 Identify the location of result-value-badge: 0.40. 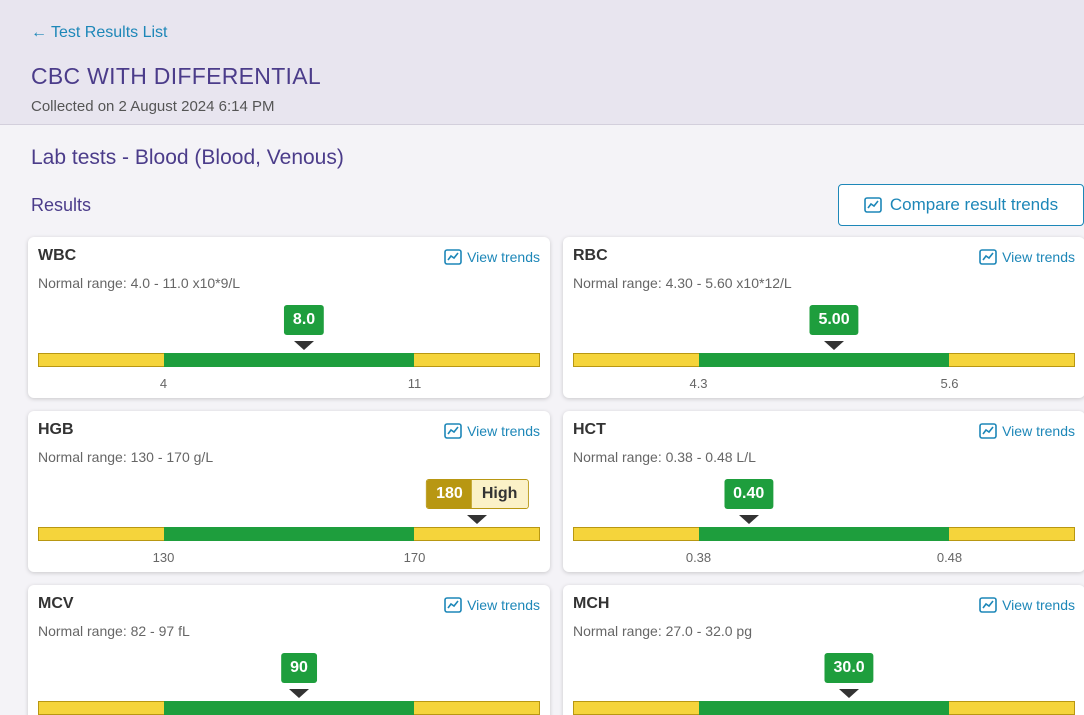
(749, 494).